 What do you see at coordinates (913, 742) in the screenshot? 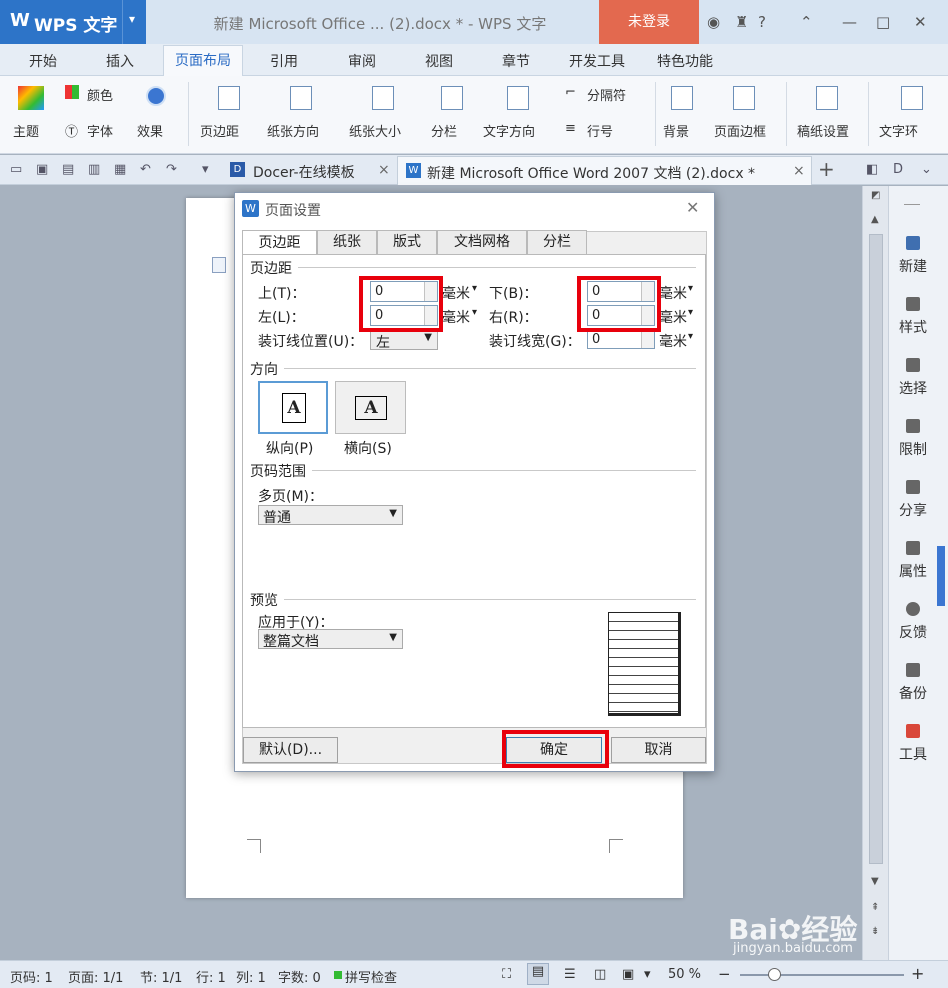
I see `sidebar-item-tools: 工具` at bounding box center [913, 742].